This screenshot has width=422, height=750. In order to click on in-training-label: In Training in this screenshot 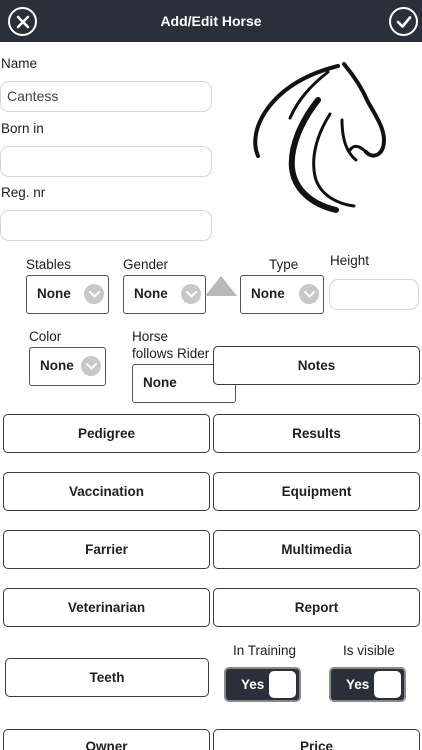, I will do `click(265, 650)`.